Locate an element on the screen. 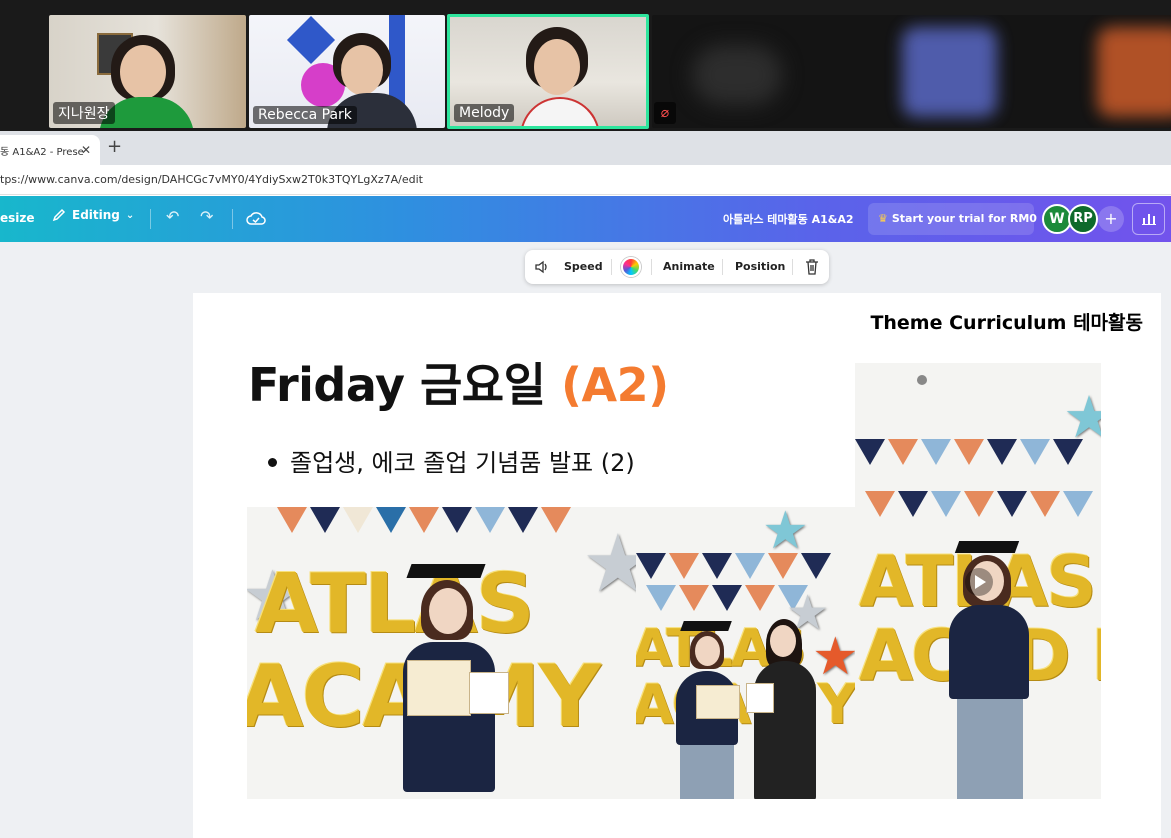  add-collaborator-icon: + is located at coordinates (1111, 219).